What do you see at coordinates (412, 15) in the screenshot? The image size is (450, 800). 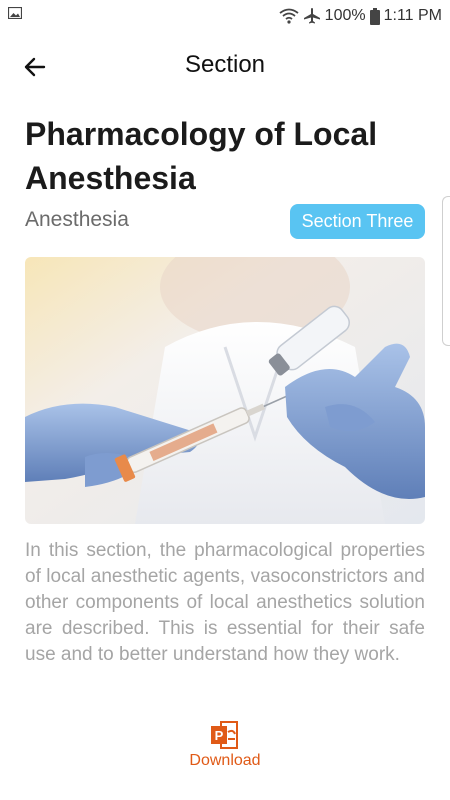 I see `clock: 1:11 PM` at bounding box center [412, 15].